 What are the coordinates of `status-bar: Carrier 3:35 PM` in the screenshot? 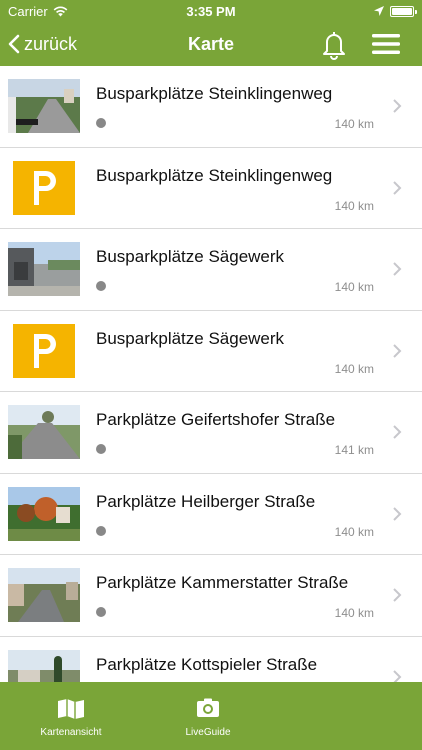 It's located at (211, 11).